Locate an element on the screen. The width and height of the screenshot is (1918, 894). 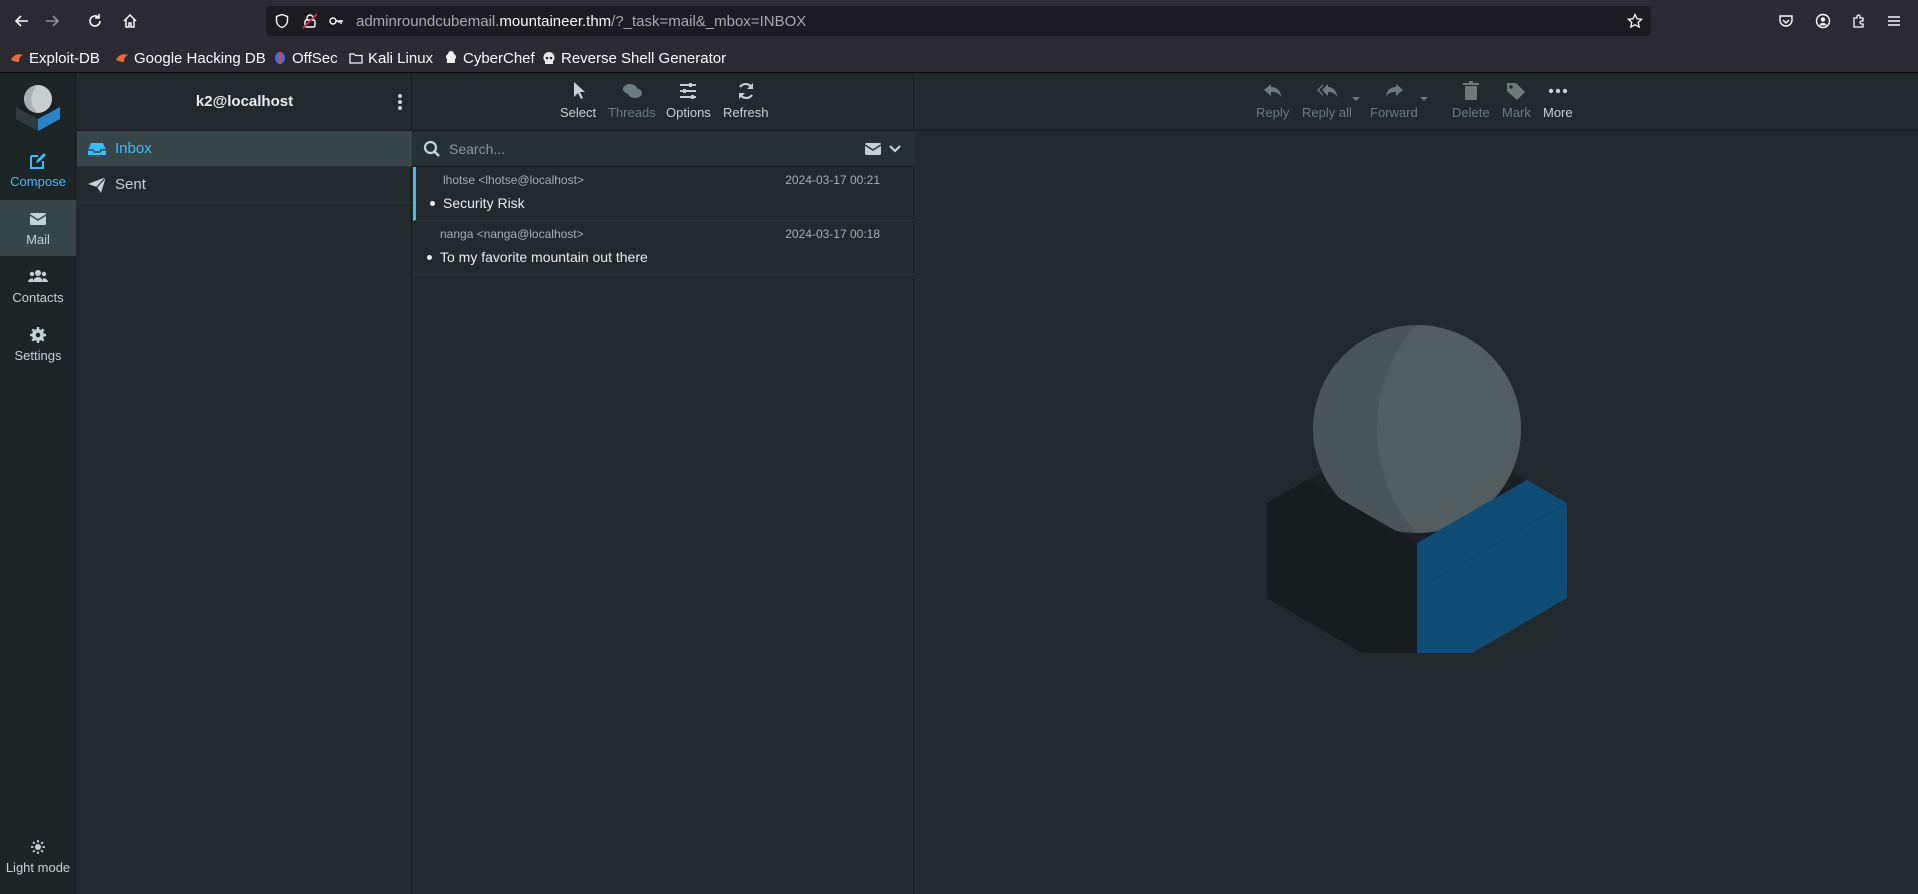
threads-button: Threads is located at coordinates (632, 100).